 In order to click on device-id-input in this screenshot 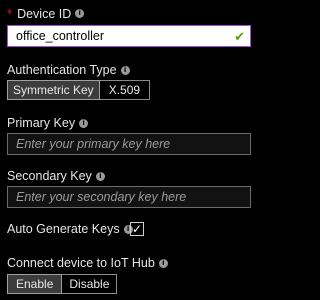, I will do `click(129, 36)`.